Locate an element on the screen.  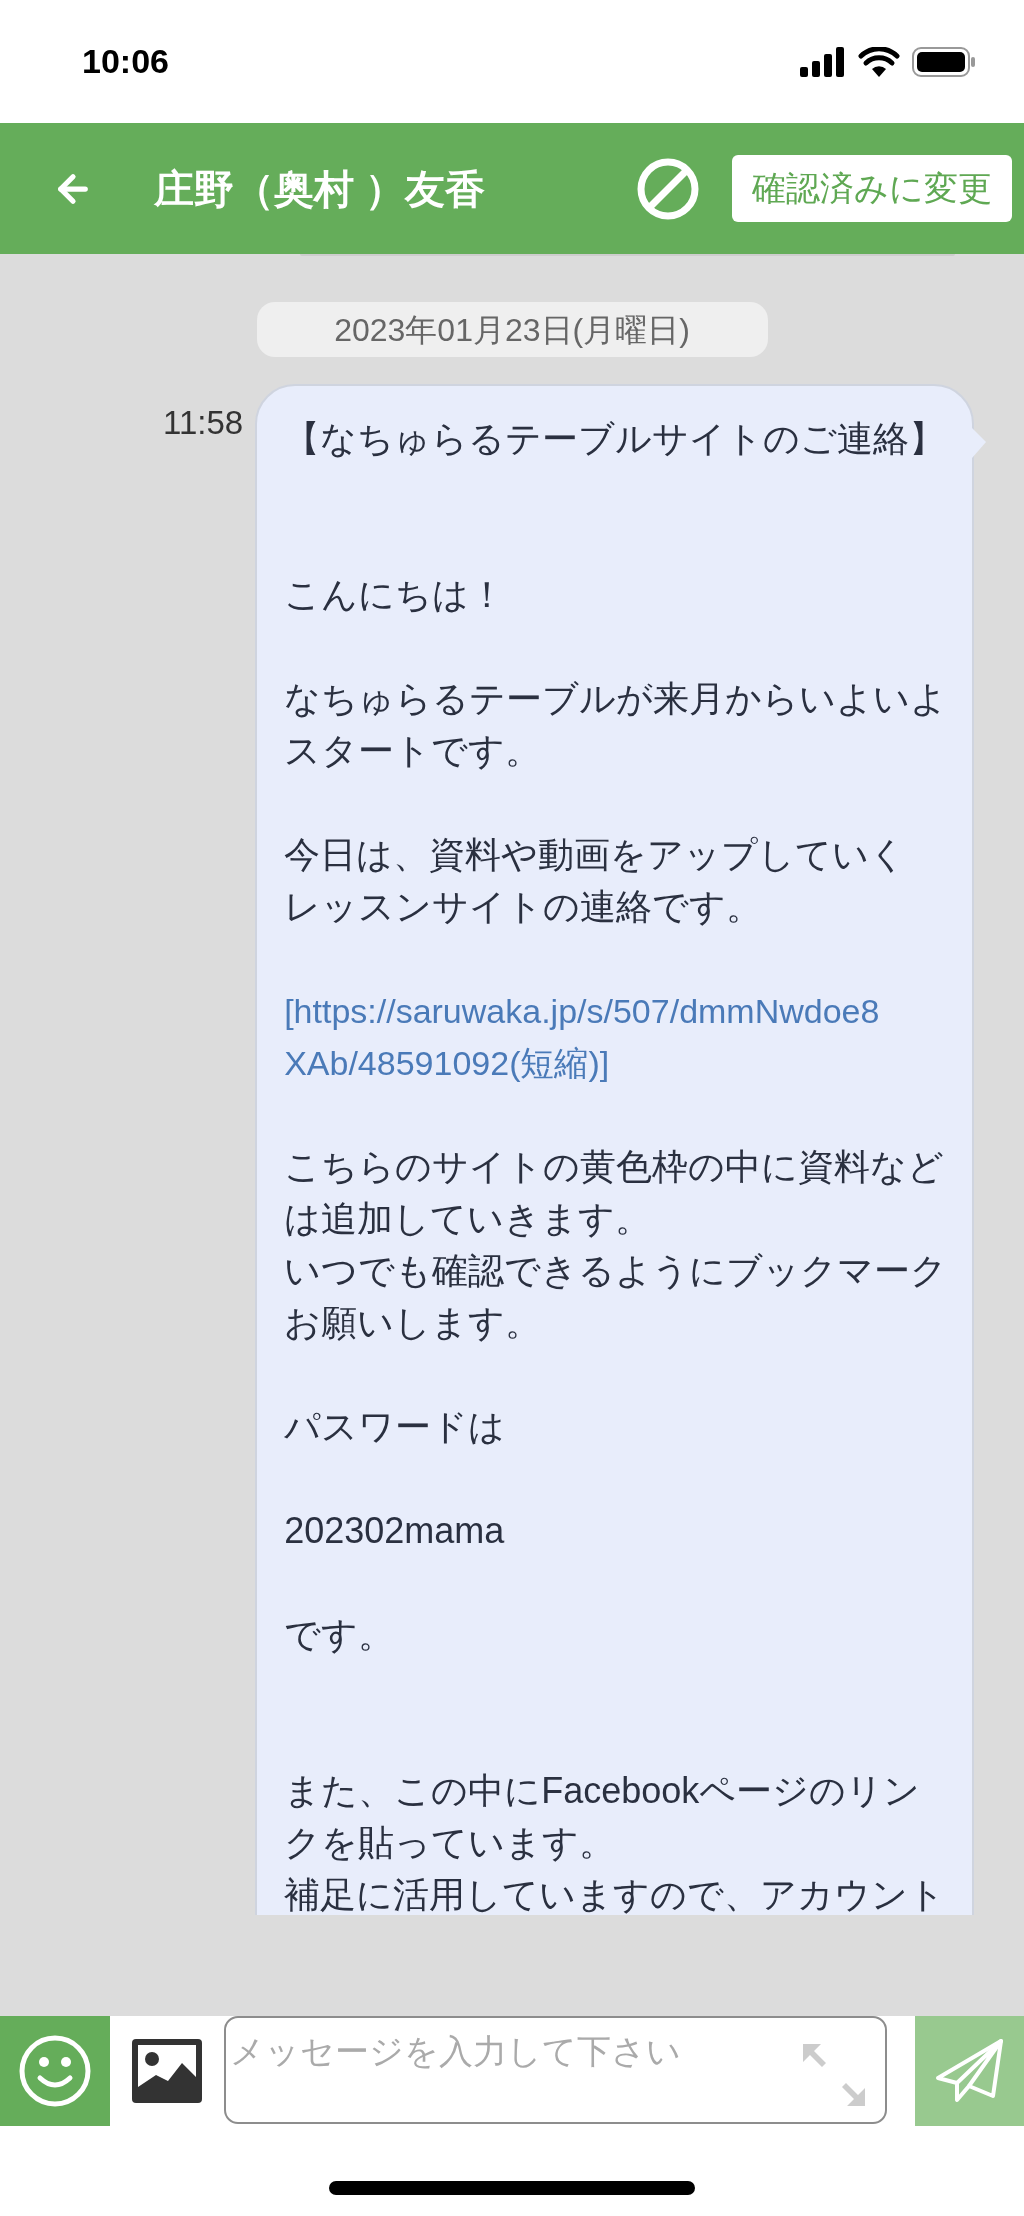
status-time: 10:06 is located at coordinates (125, 61).